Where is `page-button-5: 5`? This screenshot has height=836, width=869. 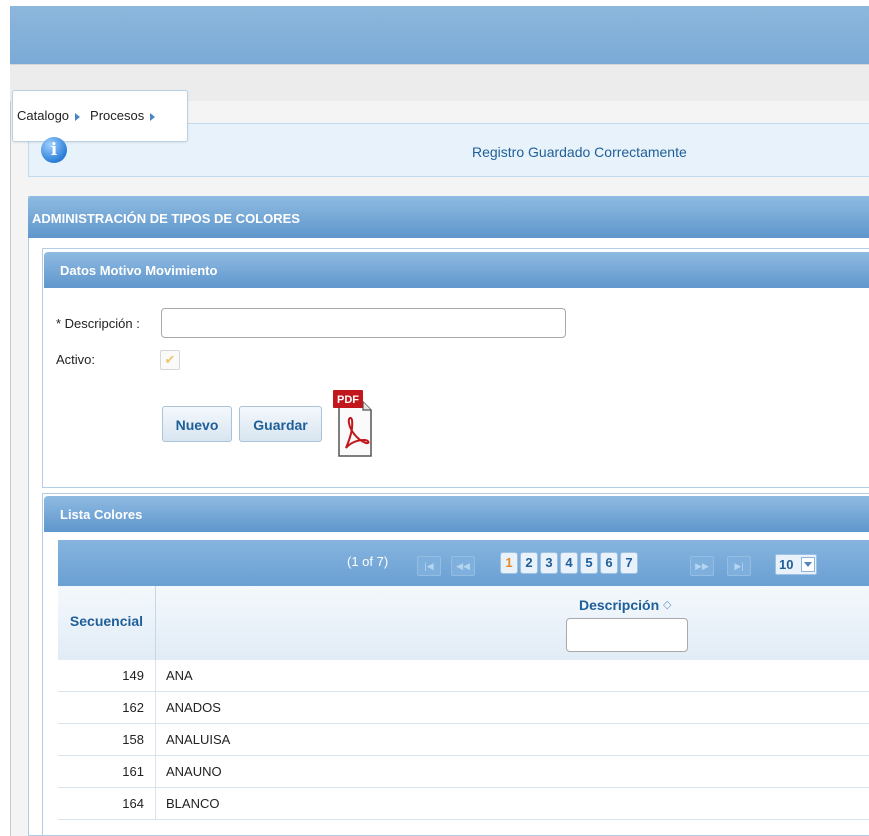
page-button-5: 5 is located at coordinates (589, 563).